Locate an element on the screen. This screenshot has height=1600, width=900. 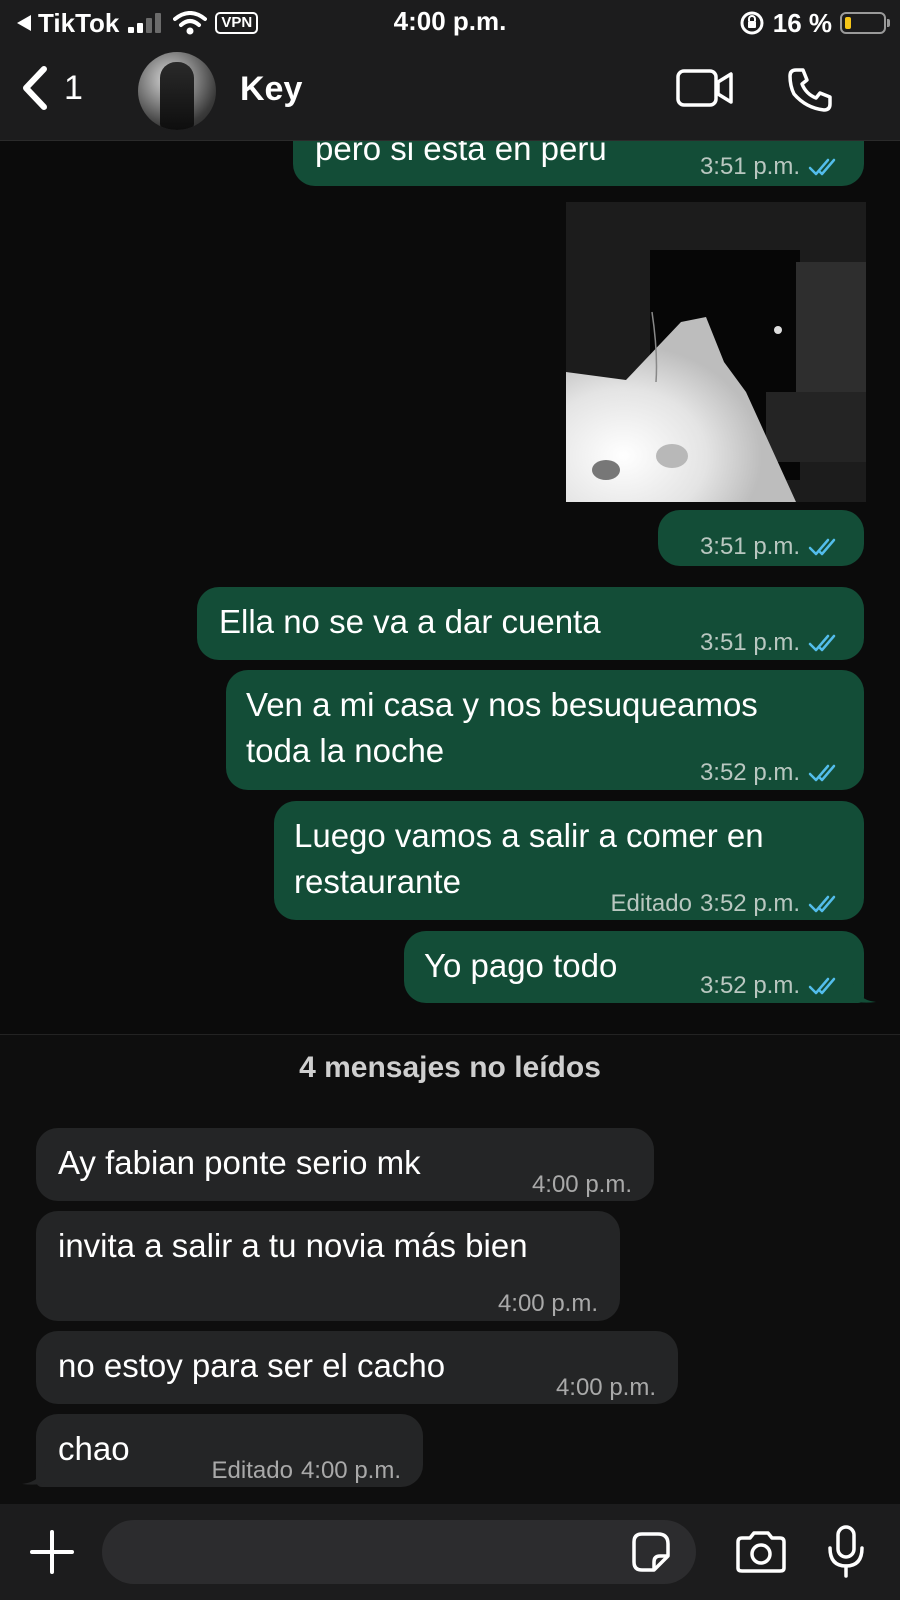
status-right: 16 % is located at coordinates (814, 23).